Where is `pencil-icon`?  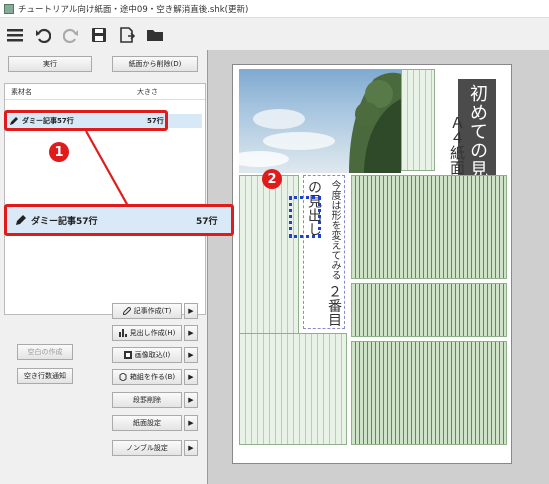 pencil-icon is located at coordinates (21, 220).